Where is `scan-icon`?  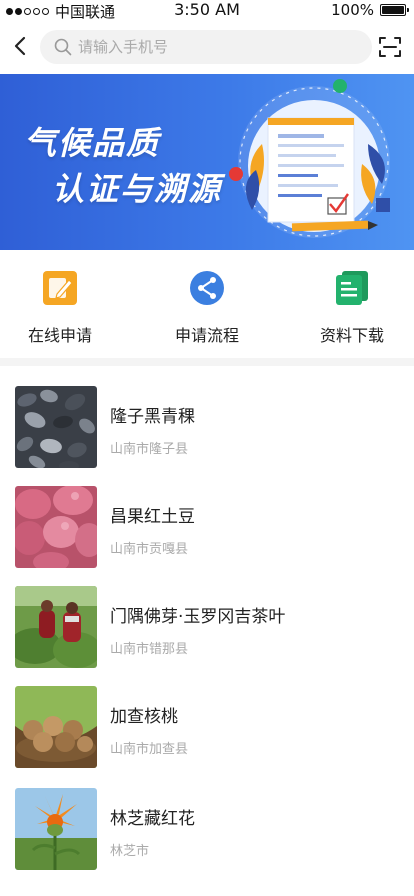 scan-icon is located at coordinates (390, 47).